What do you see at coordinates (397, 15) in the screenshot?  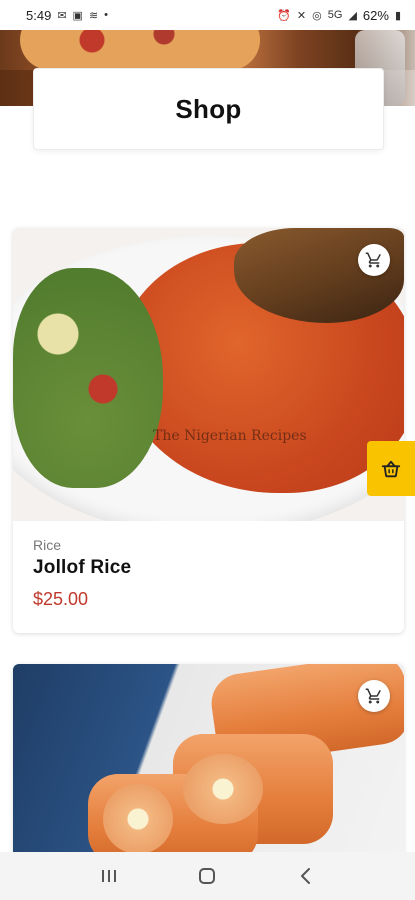 I see `battery-icon: ▮` at bounding box center [397, 15].